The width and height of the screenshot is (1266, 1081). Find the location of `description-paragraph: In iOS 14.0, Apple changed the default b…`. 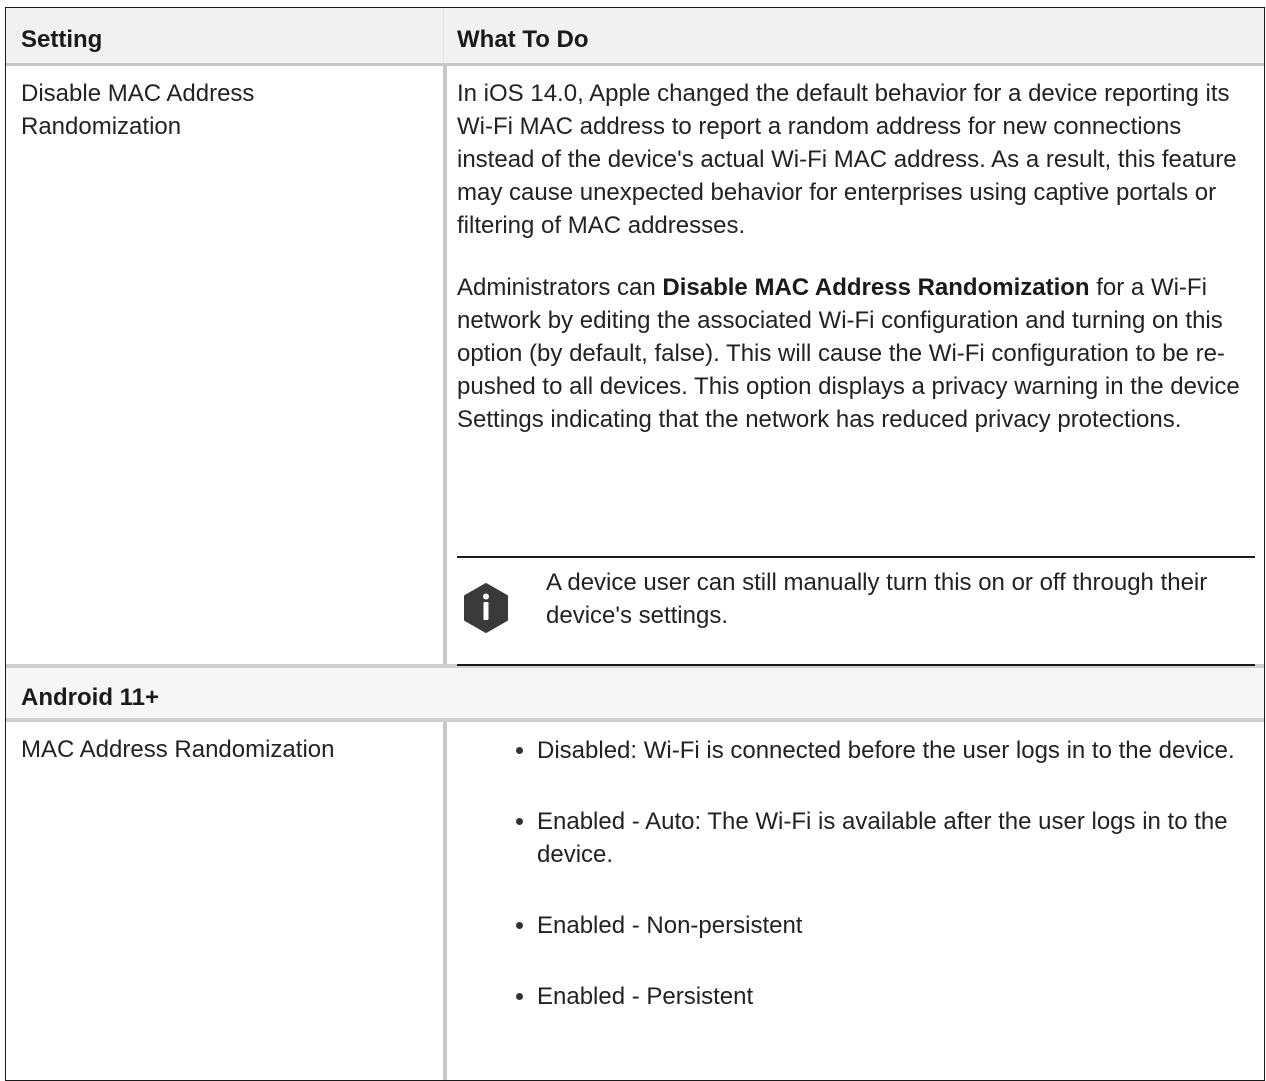

description-paragraph: In iOS 14.0, Apple changed the default b… is located at coordinates (847, 159).